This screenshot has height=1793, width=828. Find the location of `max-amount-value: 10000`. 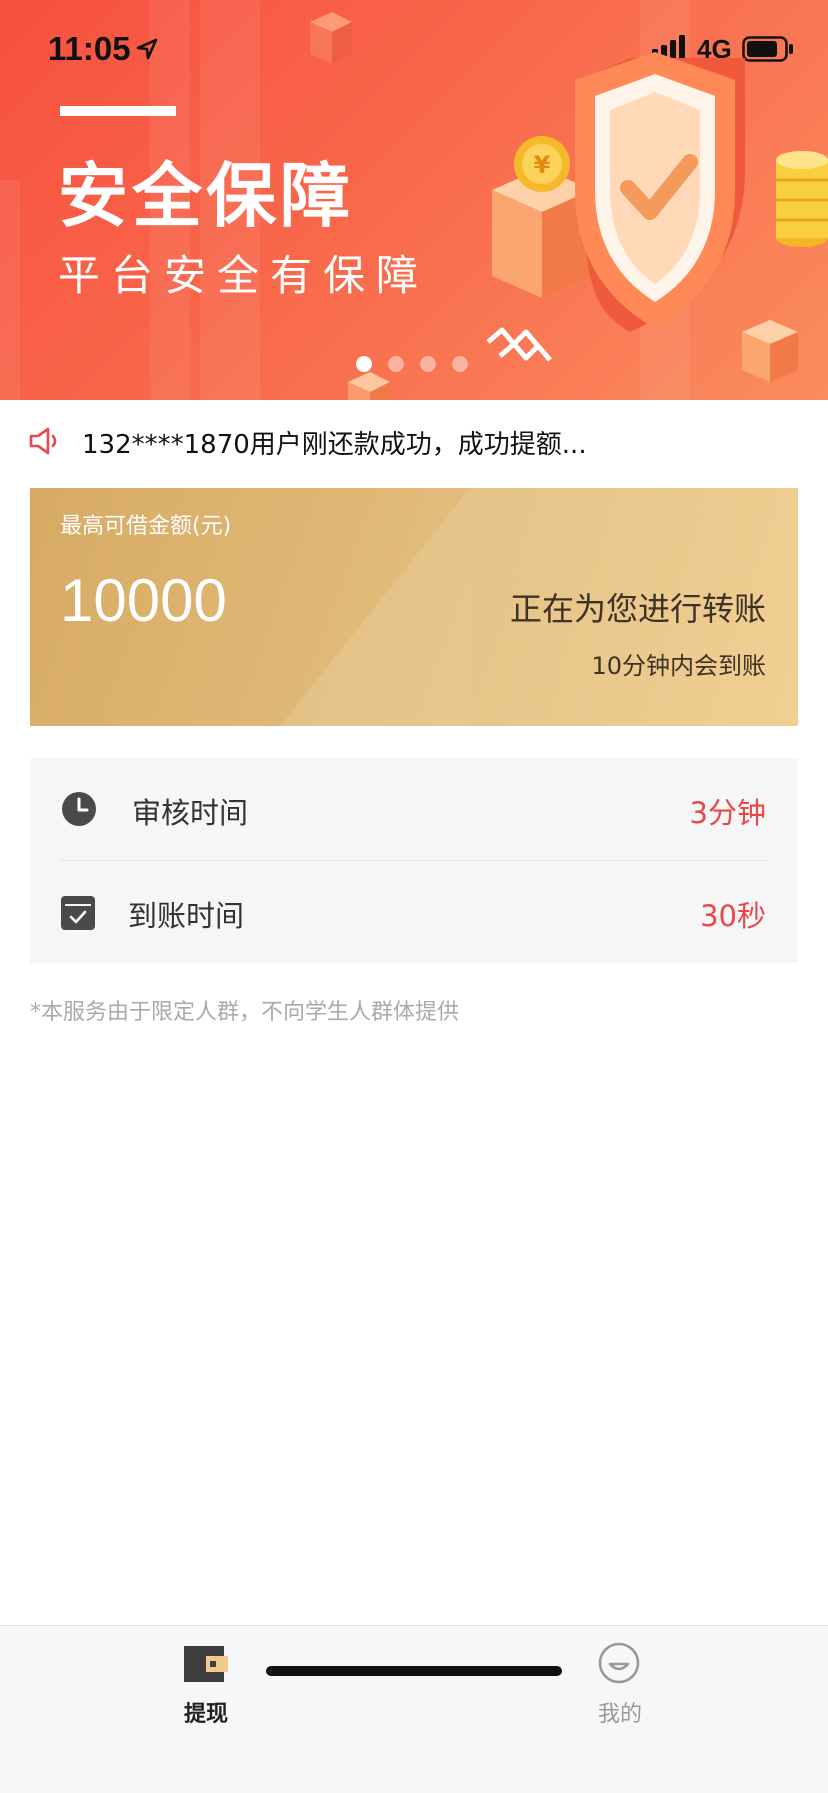

max-amount-value: 10000 is located at coordinates (143, 600).